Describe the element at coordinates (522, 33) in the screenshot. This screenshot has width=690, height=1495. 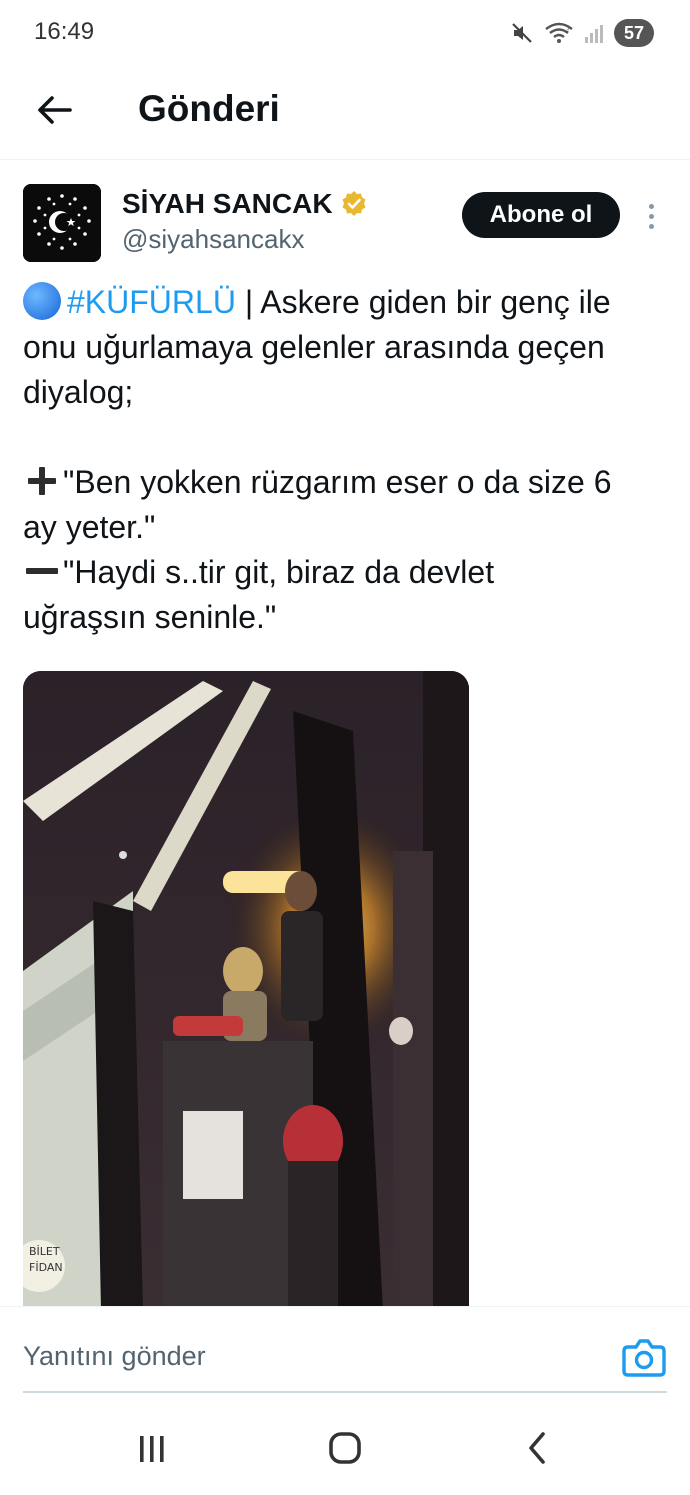
I see `mute-icon` at that location.